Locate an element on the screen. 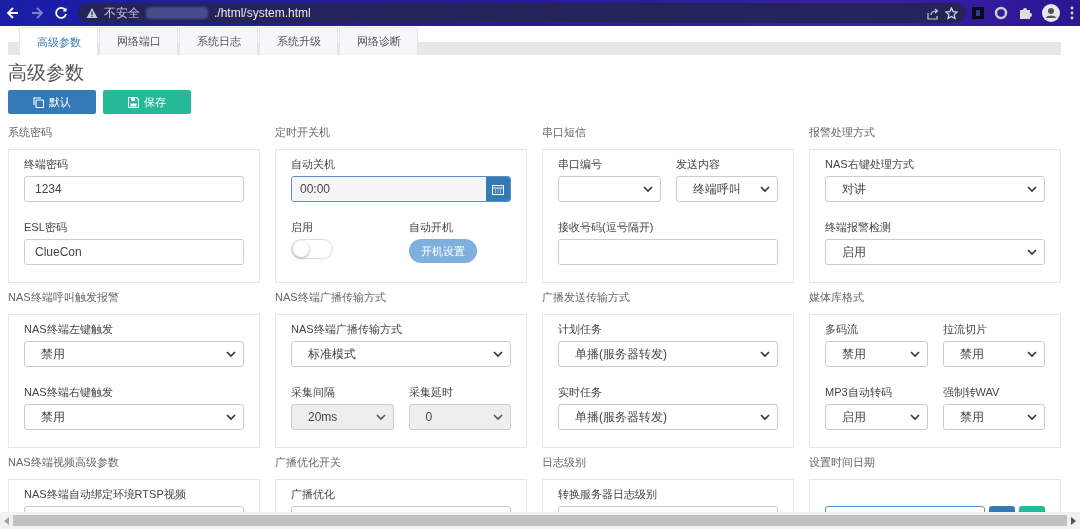  field-label: NAS终端自动绑定环境RTSP视频 is located at coordinates (105, 494).